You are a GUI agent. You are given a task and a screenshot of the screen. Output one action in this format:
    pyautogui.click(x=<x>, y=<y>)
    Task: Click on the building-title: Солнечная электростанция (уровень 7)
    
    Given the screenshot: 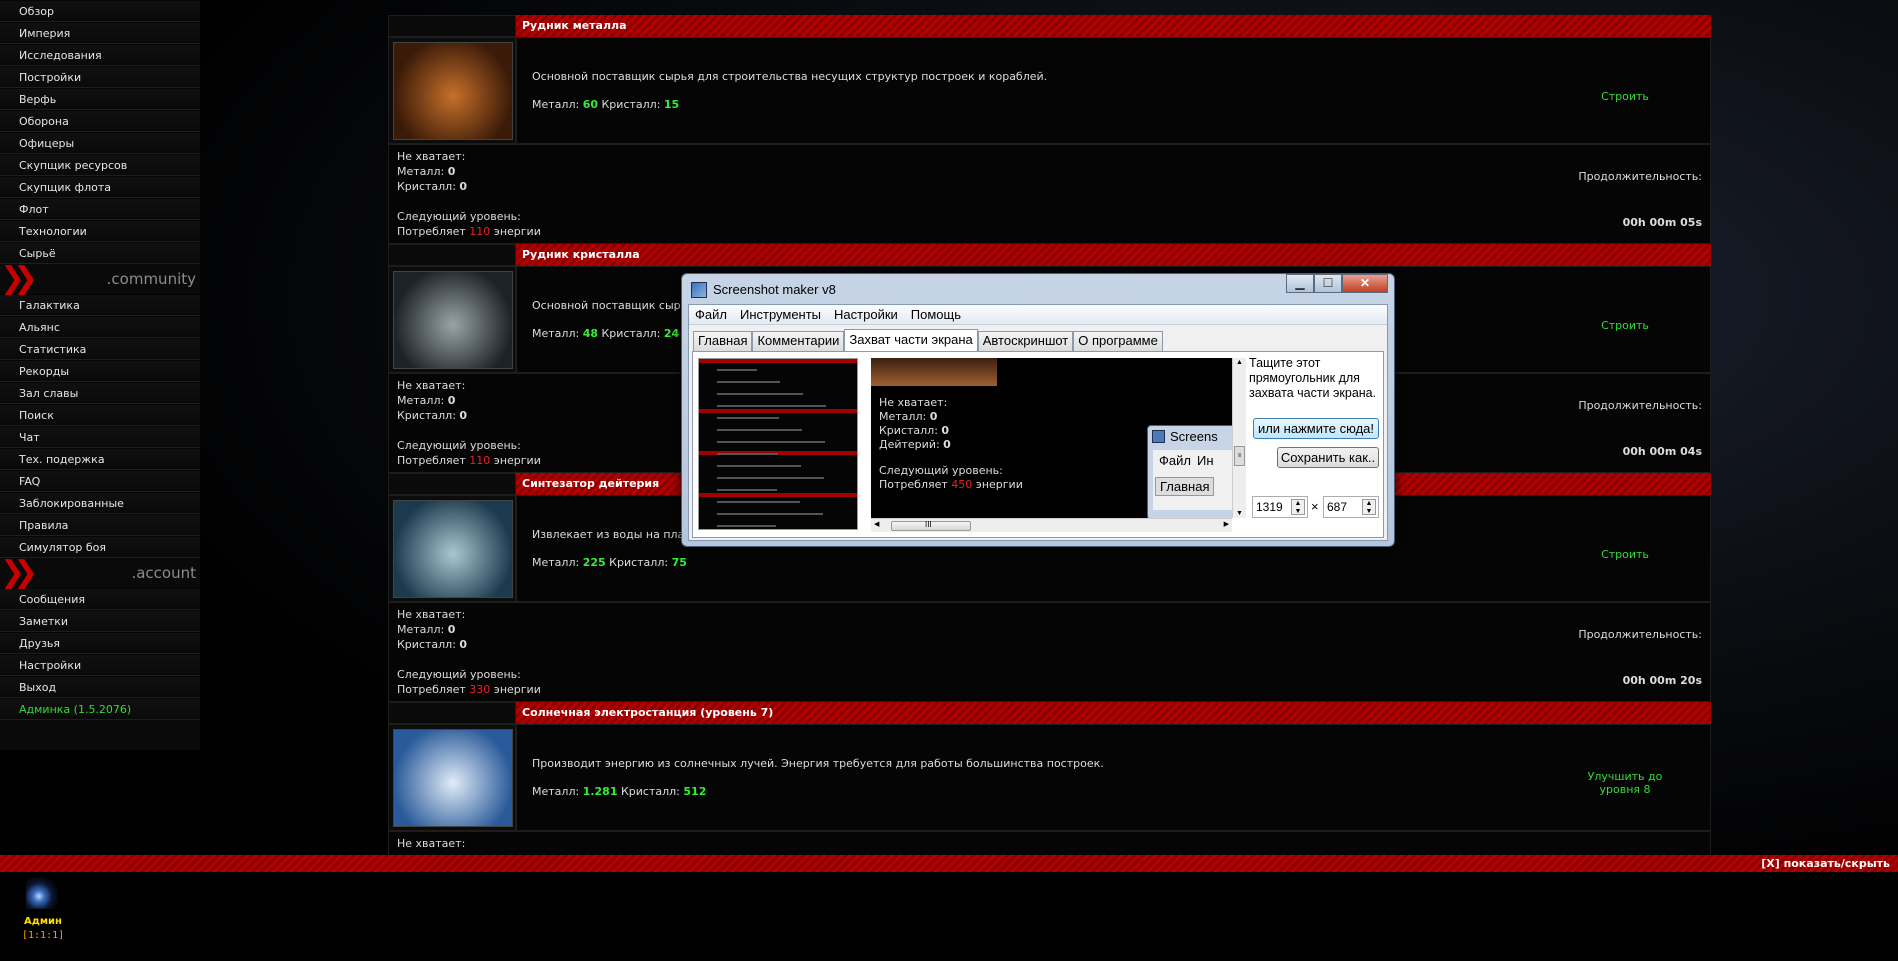 What is the action you would take?
    pyautogui.click(x=1113, y=713)
    